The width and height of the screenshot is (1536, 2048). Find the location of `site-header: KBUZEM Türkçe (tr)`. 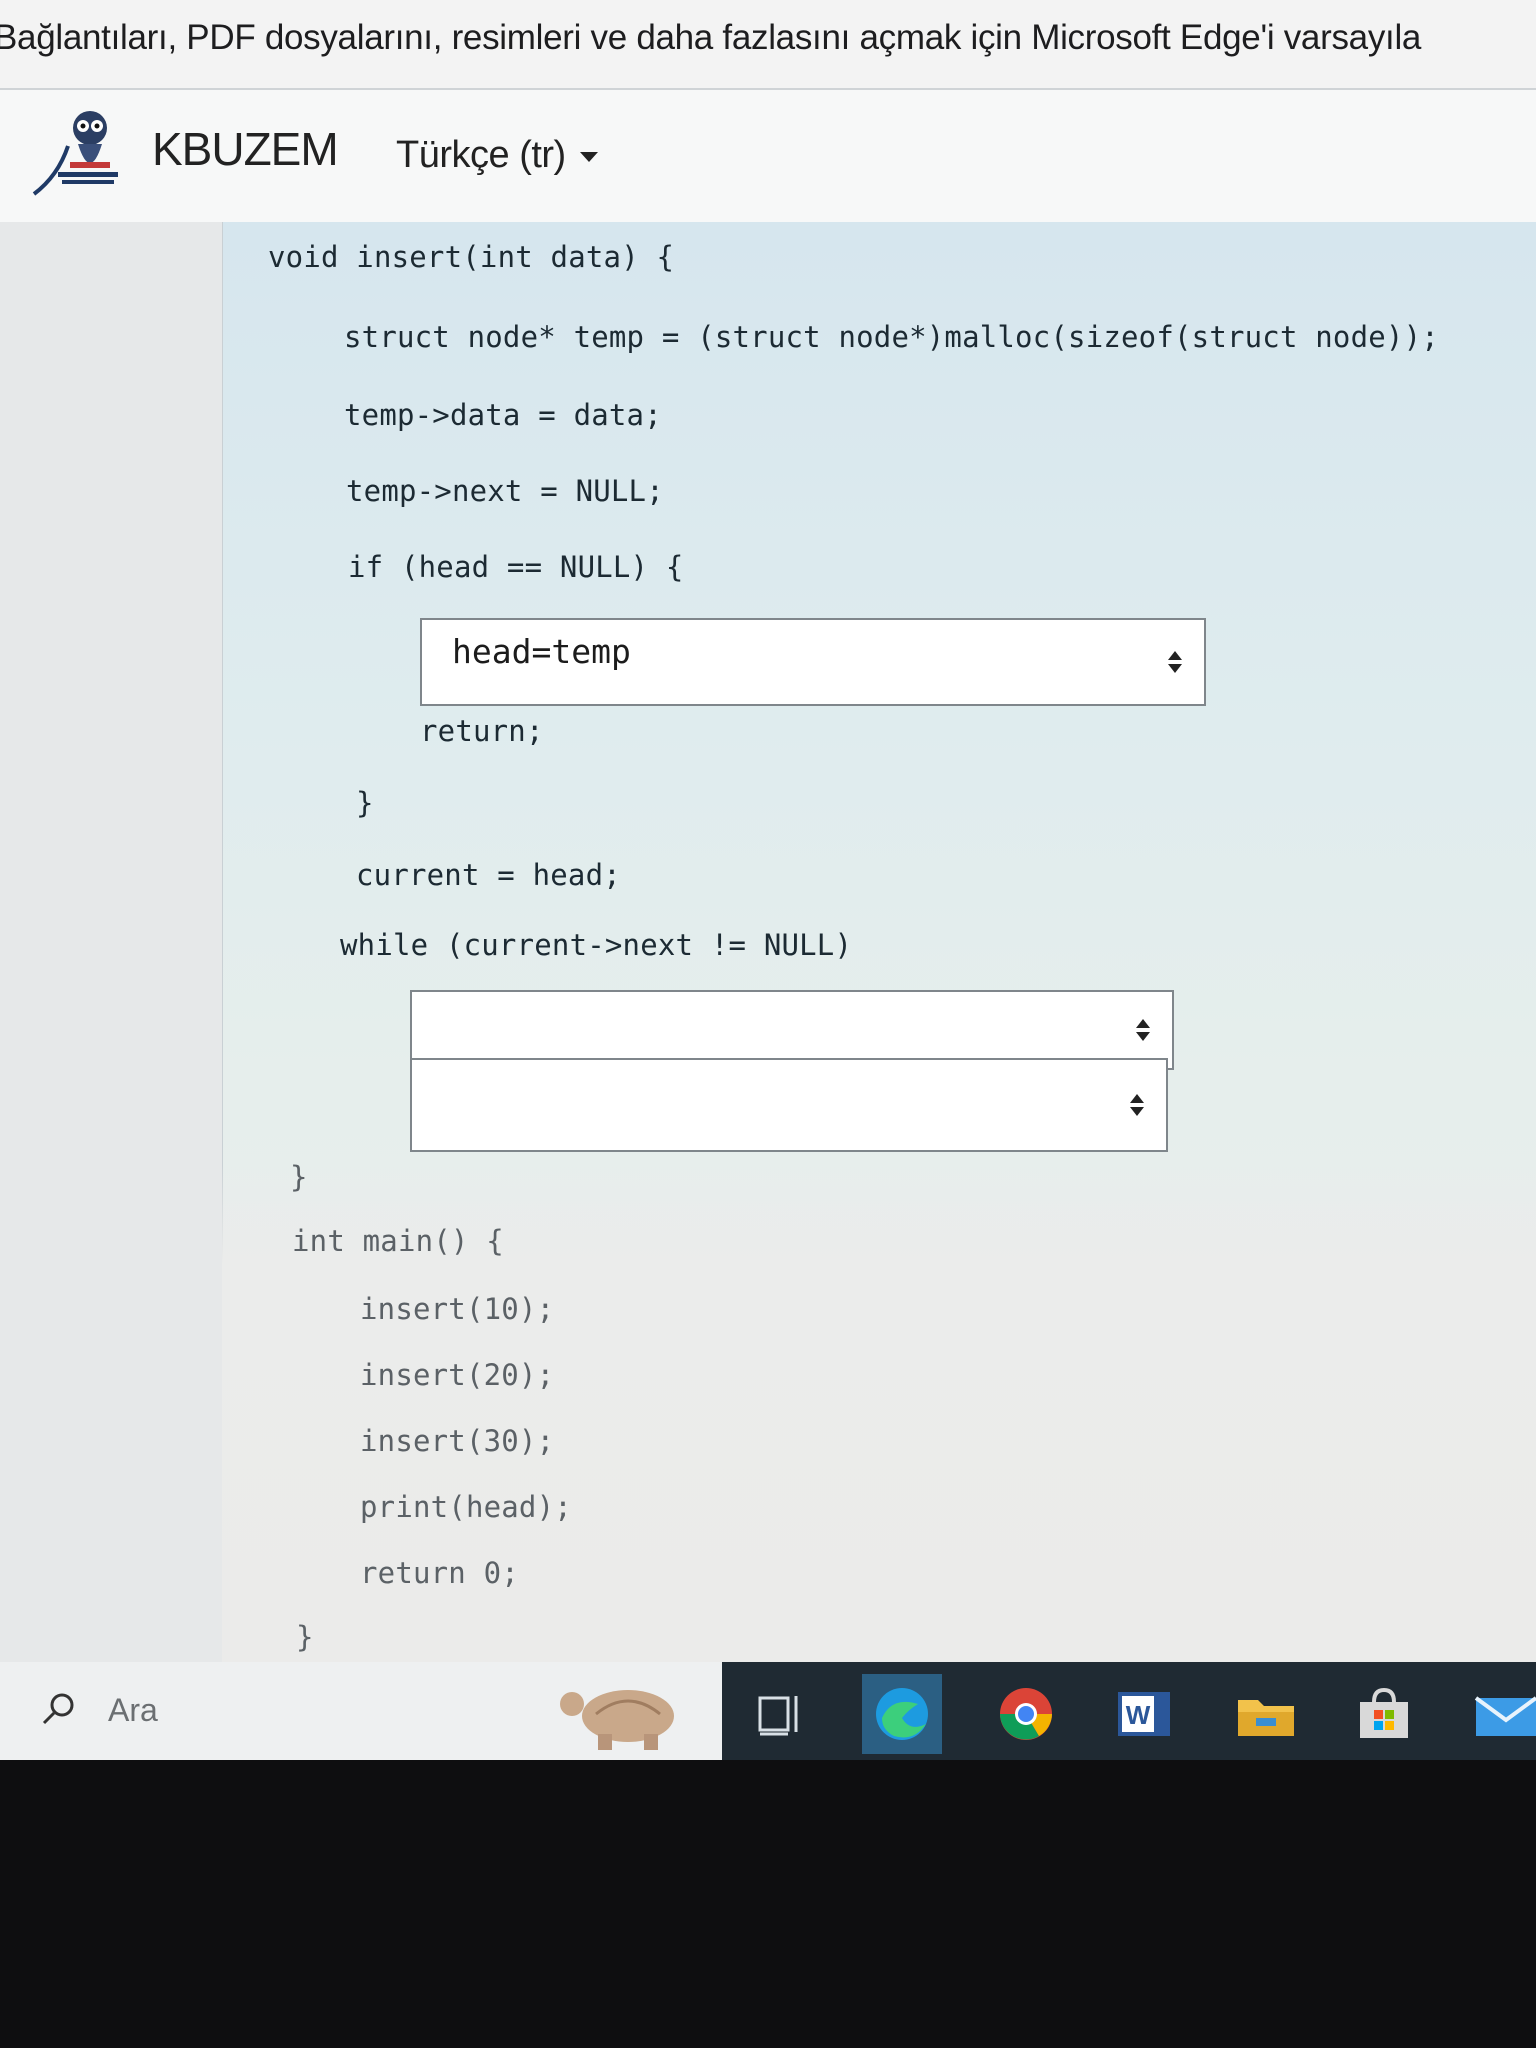

site-header: KBUZEM Türkçe (tr) is located at coordinates (768, 156).